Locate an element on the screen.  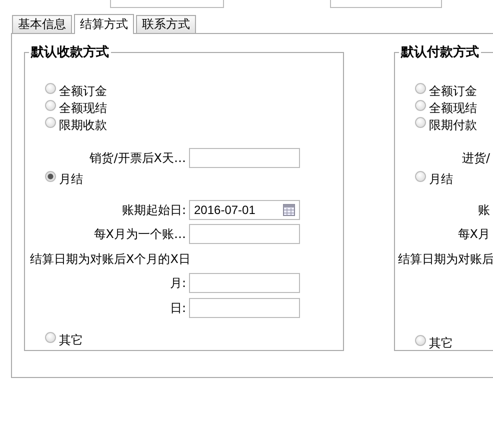
field-label: 日: is located at coordinates (177, 308).